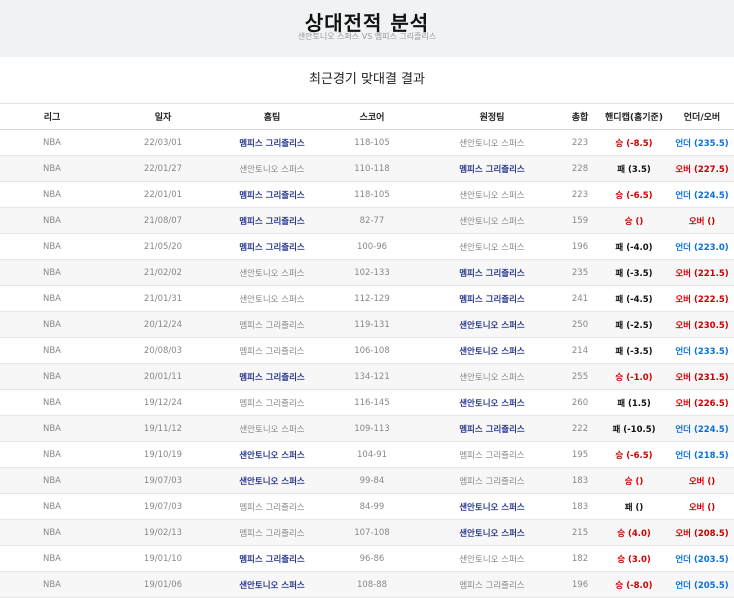 This screenshot has height=598, width=734. I want to click on col-home-team: 홈팀, so click(272, 117).